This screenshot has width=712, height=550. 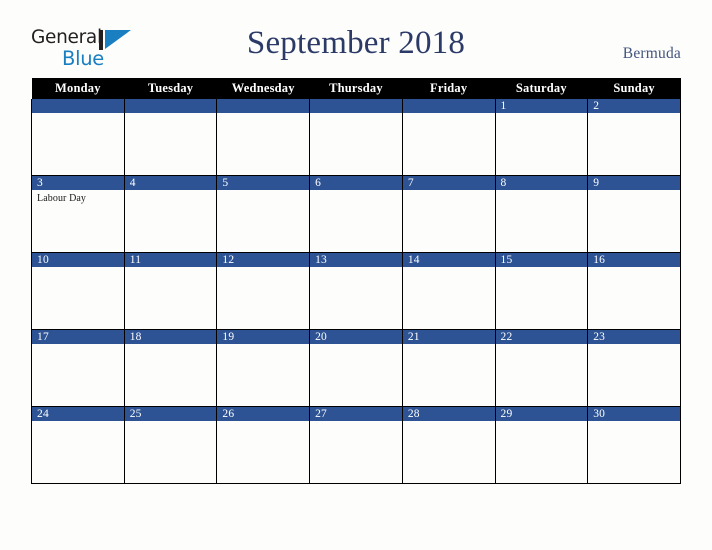 What do you see at coordinates (448, 445) in the screenshot?
I see `calendar-day-cell: 28` at bounding box center [448, 445].